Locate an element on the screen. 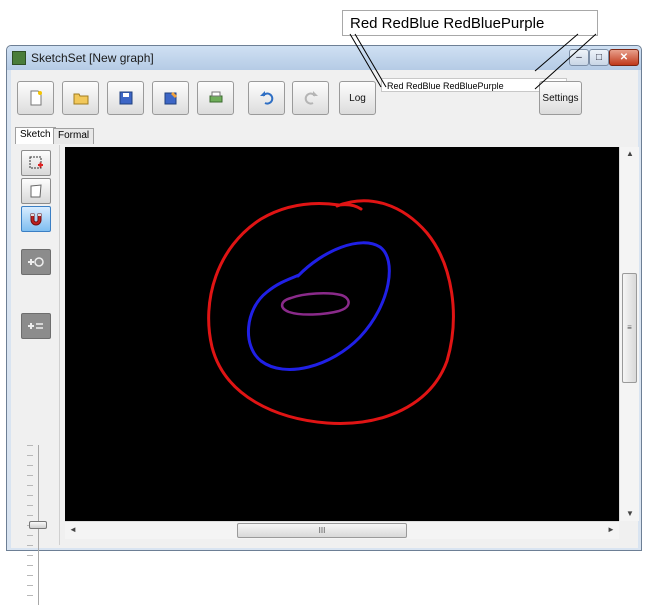 The width and height of the screenshot is (645, 605). tab-formal: Formal is located at coordinates (74, 136).